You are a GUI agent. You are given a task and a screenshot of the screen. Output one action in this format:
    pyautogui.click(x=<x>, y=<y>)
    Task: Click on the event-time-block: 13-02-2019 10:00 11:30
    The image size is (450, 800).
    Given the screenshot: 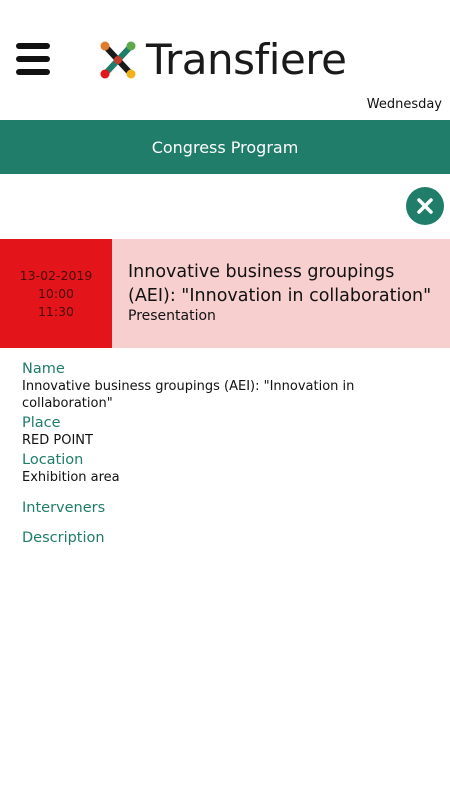 What is the action you would take?
    pyautogui.click(x=56, y=293)
    